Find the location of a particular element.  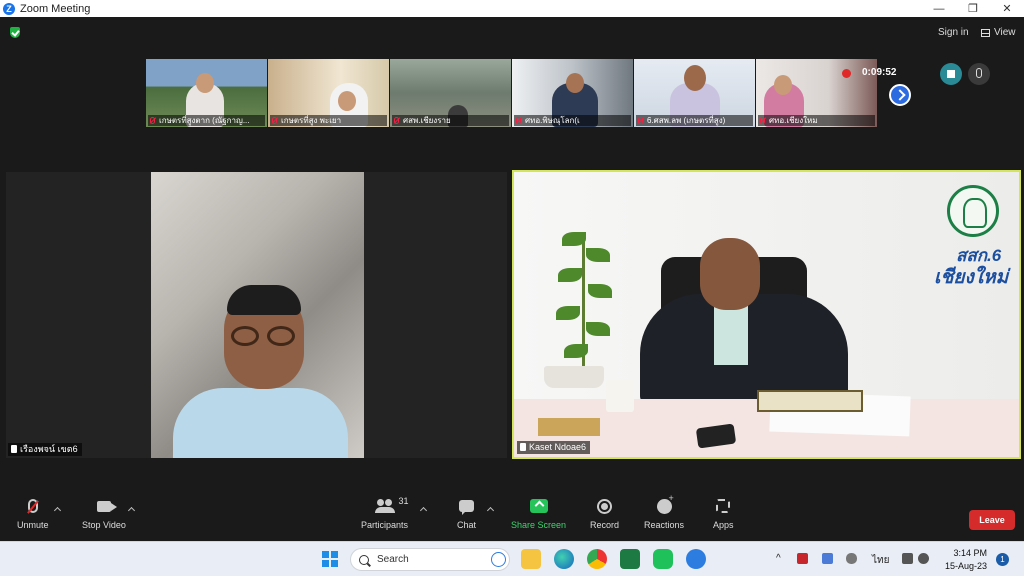

share-screen-icon is located at coordinates (538, 506).